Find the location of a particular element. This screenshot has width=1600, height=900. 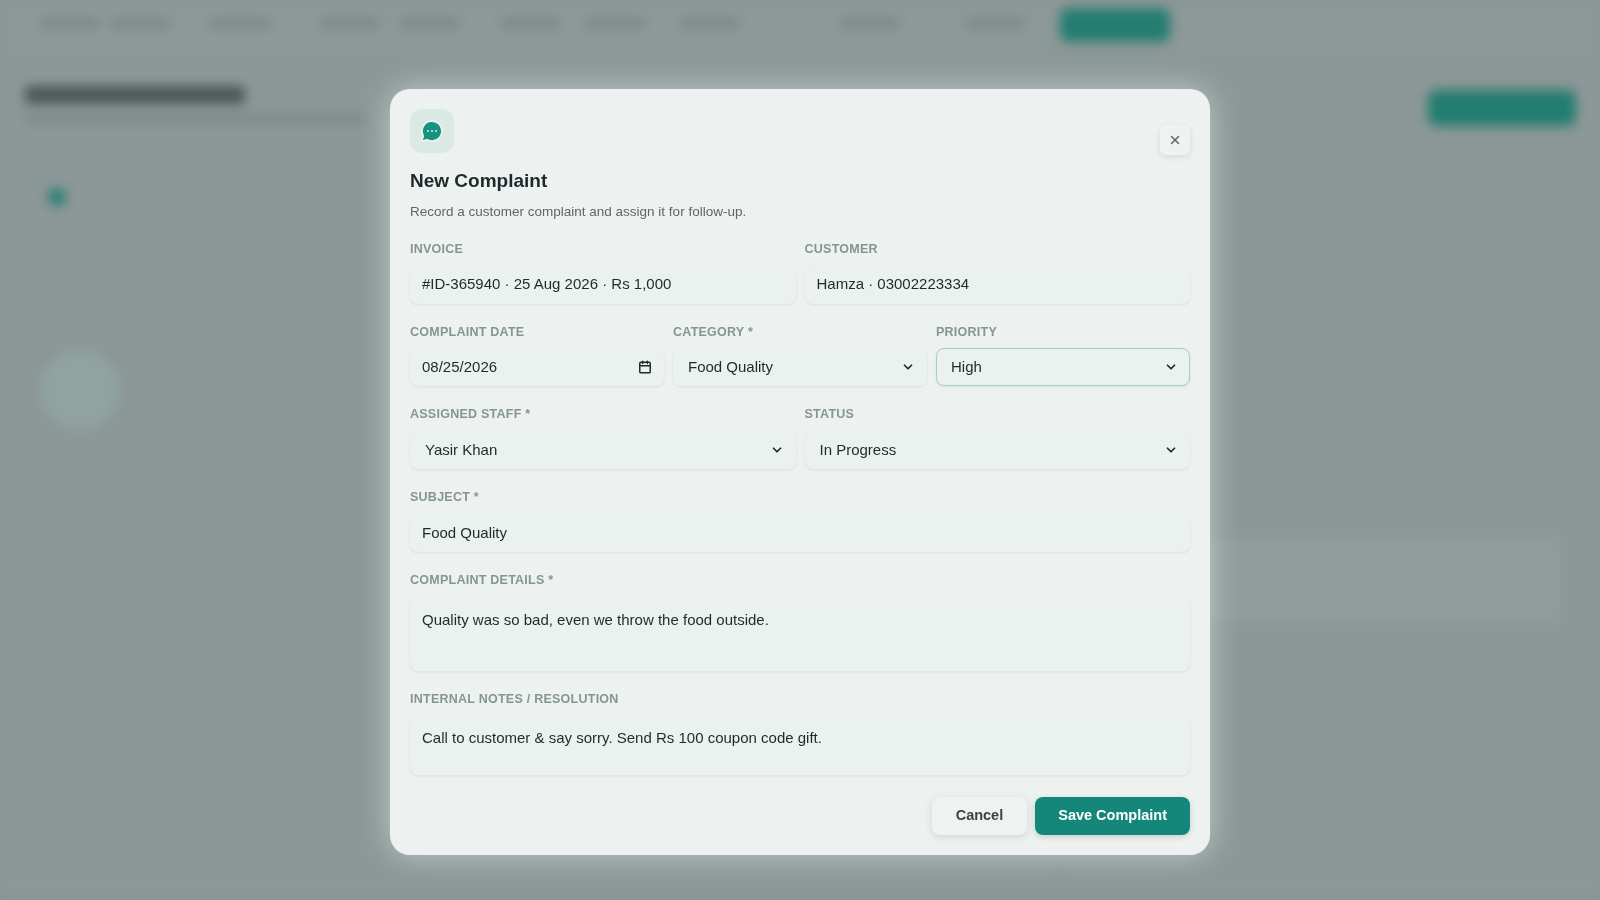

chat-icon is located at coordinates (432, 131).